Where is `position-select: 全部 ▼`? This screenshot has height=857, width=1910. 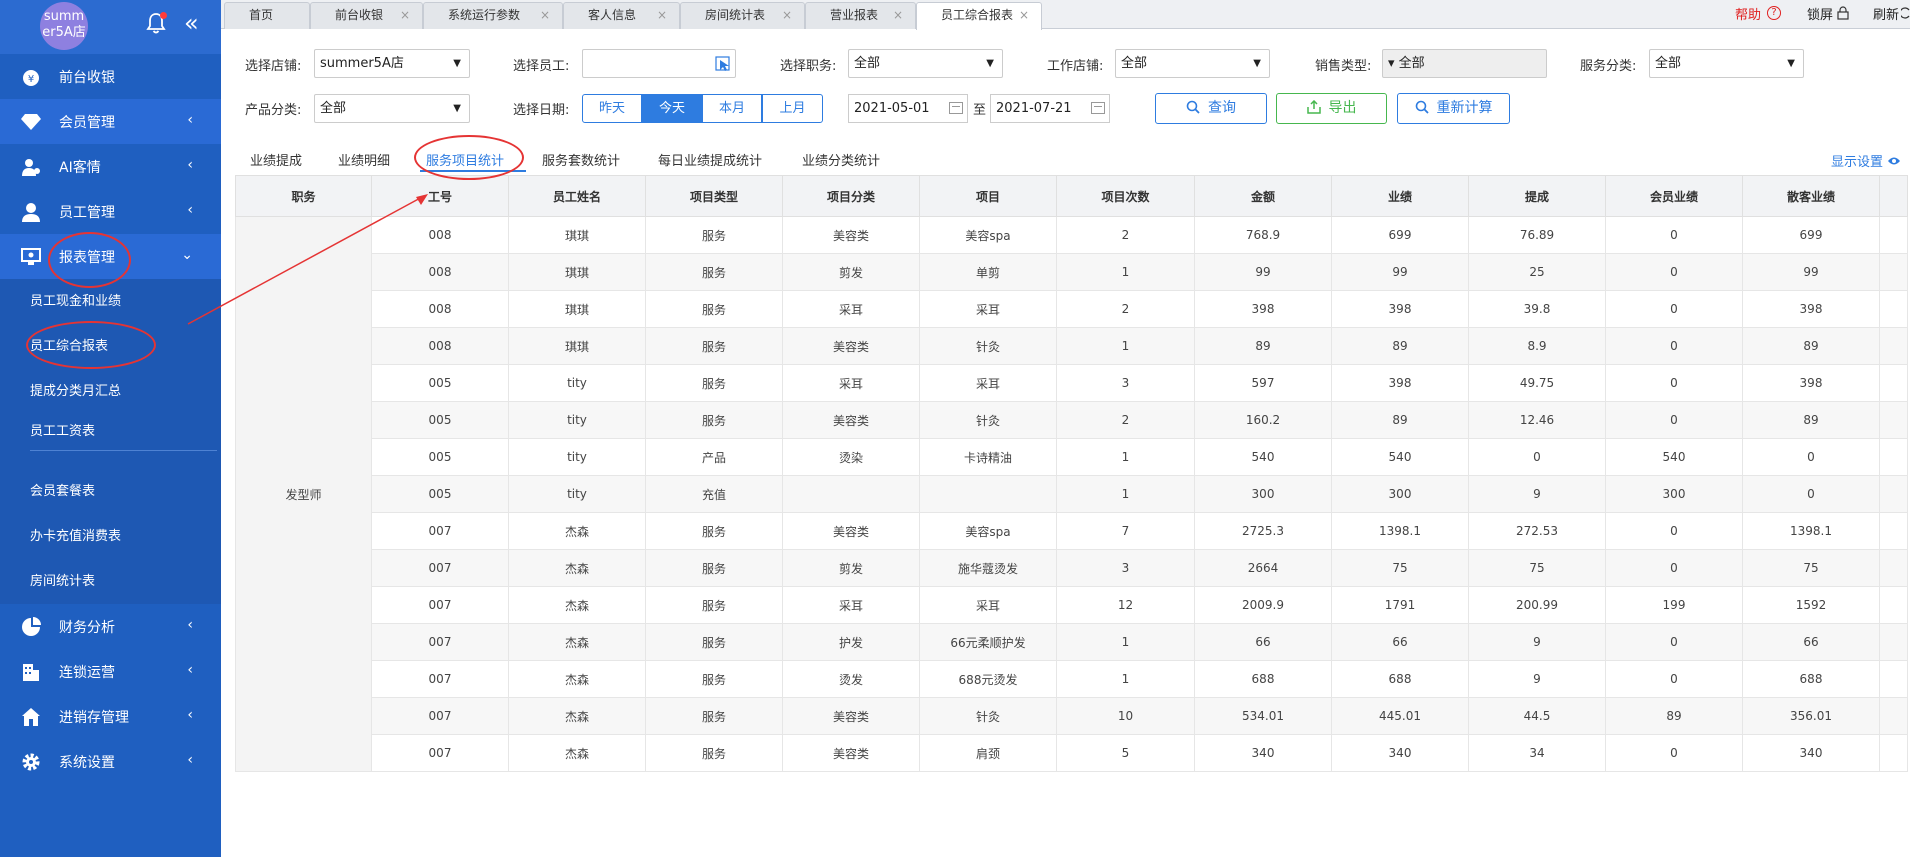 position-select: 全部 ▼ is located at coordinates (925, 63).